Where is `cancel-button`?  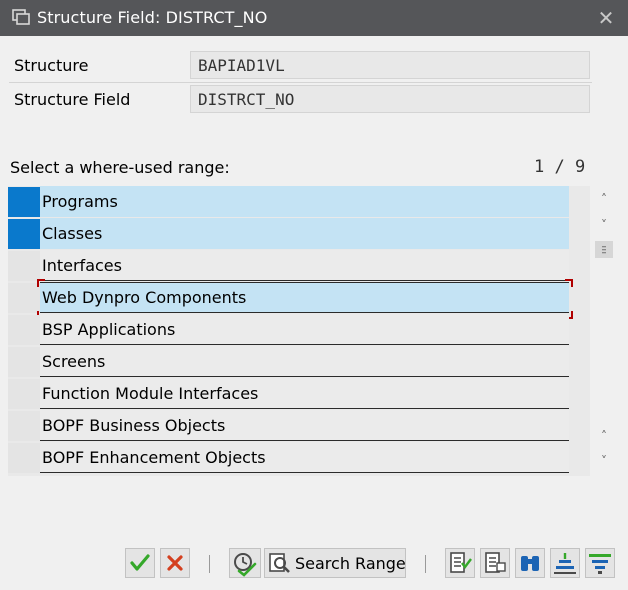 cancel-button is located at coordinates (175, 563).